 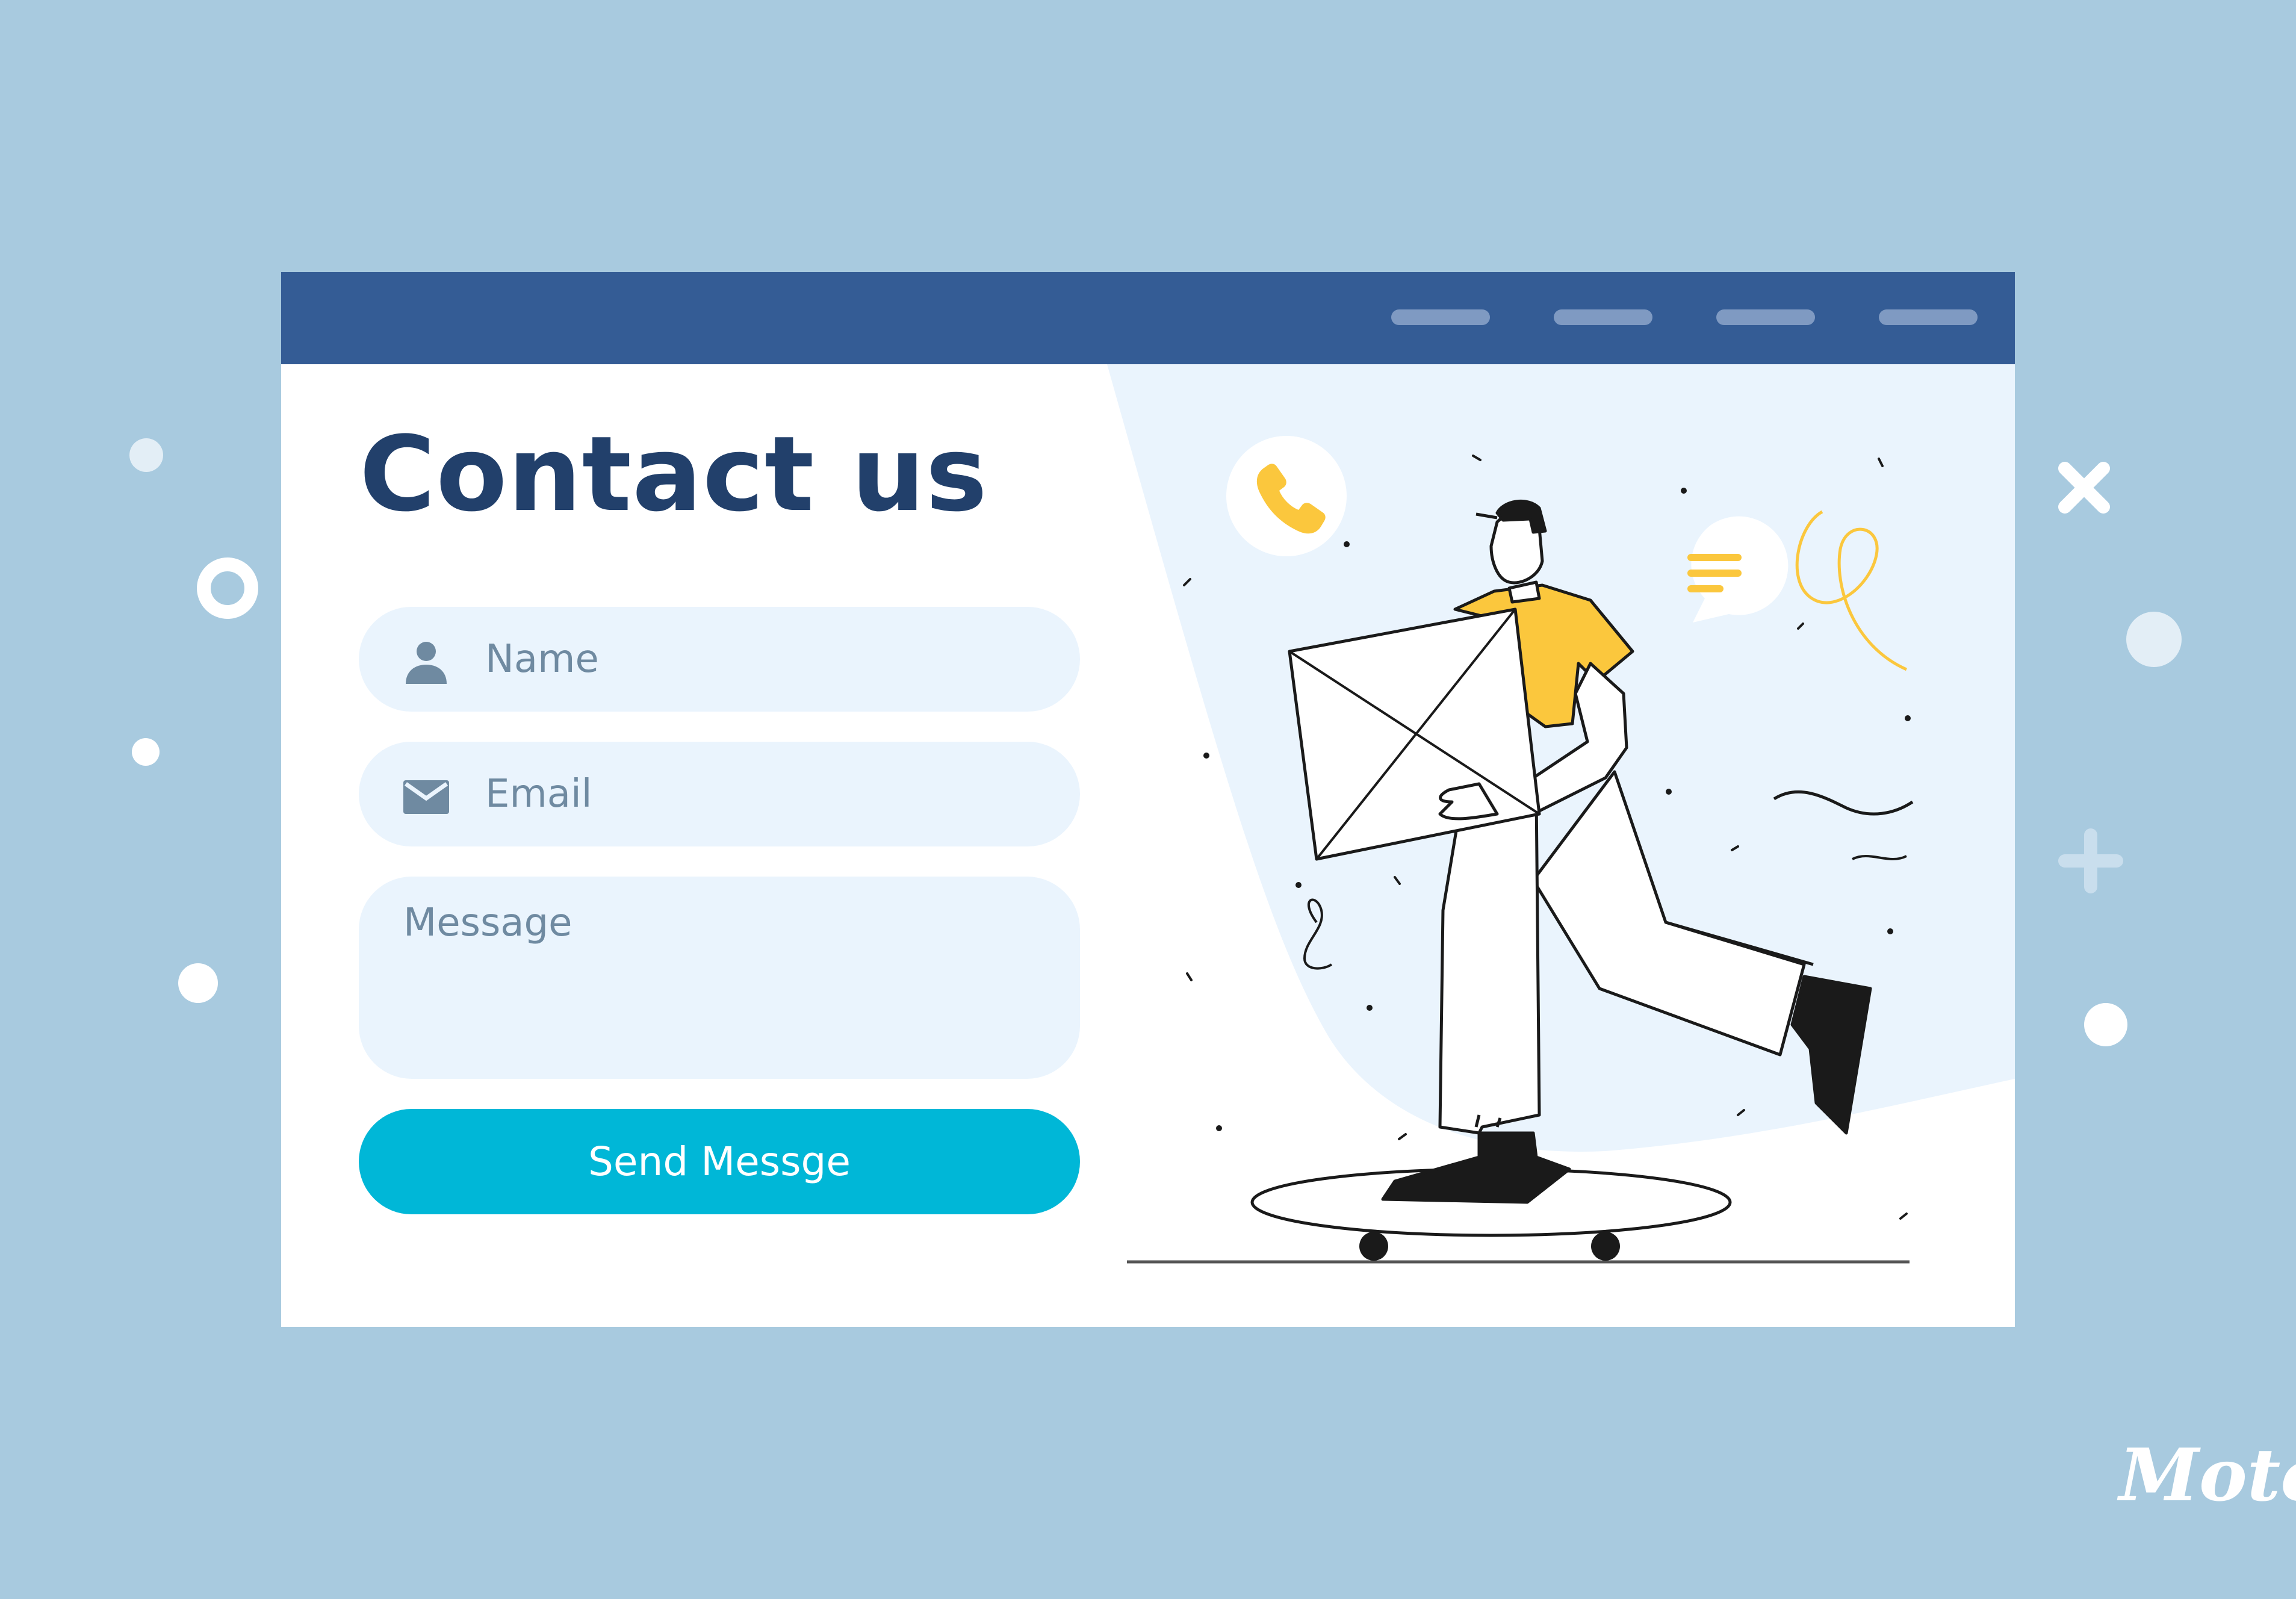 I want to click on user-icon, so click(x=426, y=663).